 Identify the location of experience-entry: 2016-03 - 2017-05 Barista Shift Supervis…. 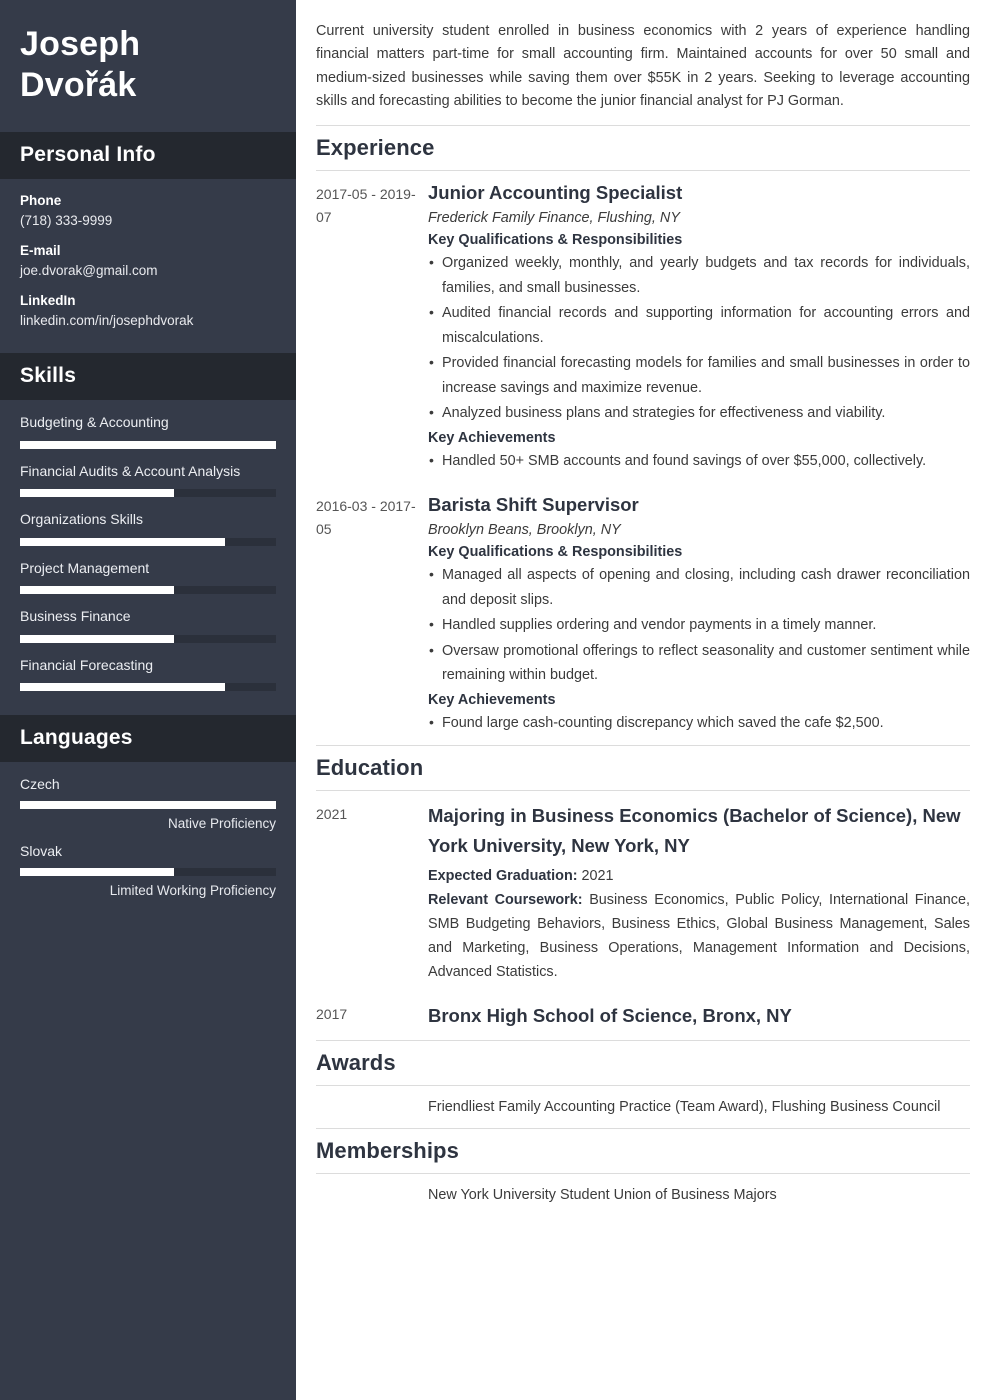
(643, 614).